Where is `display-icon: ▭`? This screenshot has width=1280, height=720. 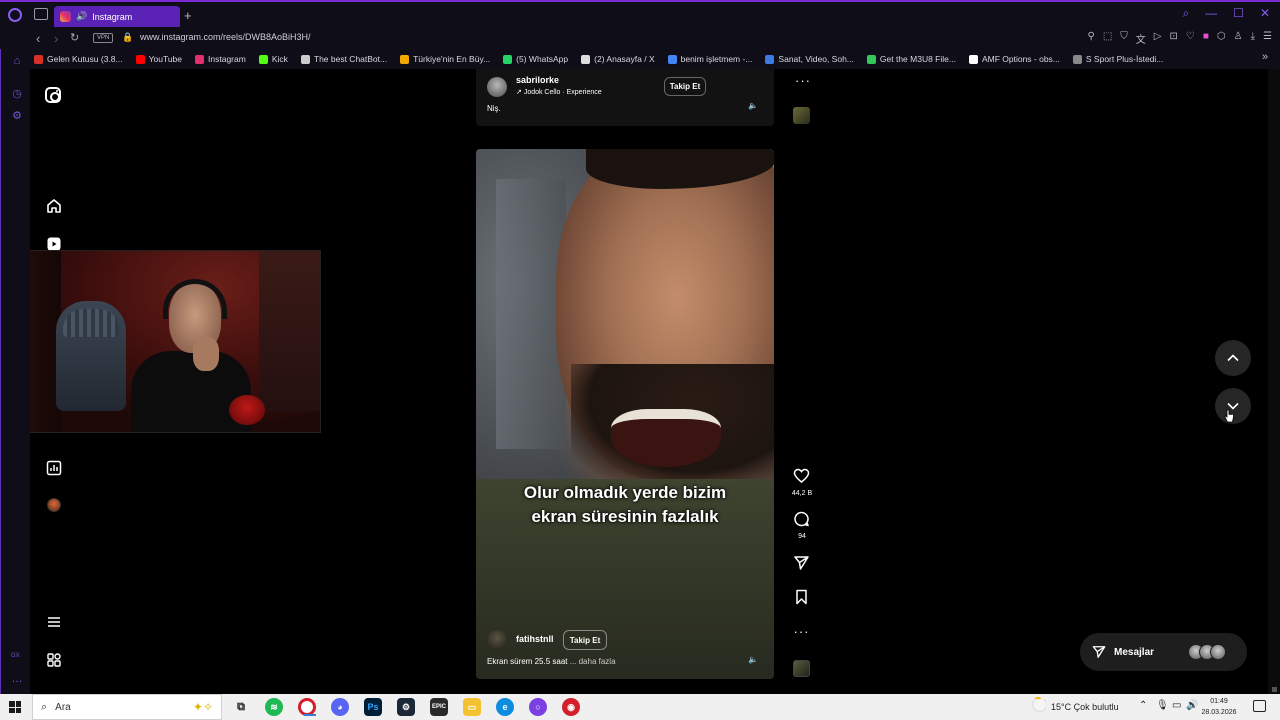 display-icon: ▭ is located at coordinates (1176, 705).